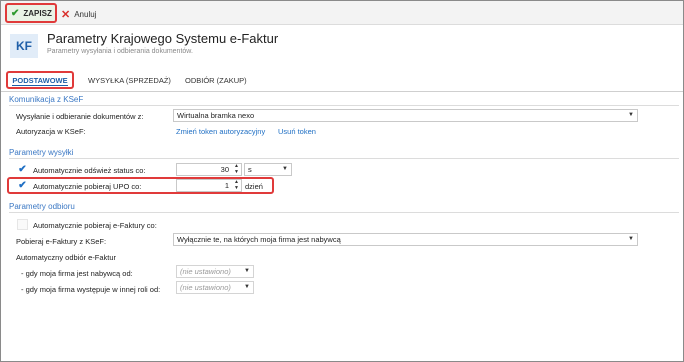 Image resolution: width=684 pixels, height=362 pixels. What do you see at coordinates (22, 224) in the screenshot?
I see `auto-fetch-checkbox` at bounding box center [22, 224].